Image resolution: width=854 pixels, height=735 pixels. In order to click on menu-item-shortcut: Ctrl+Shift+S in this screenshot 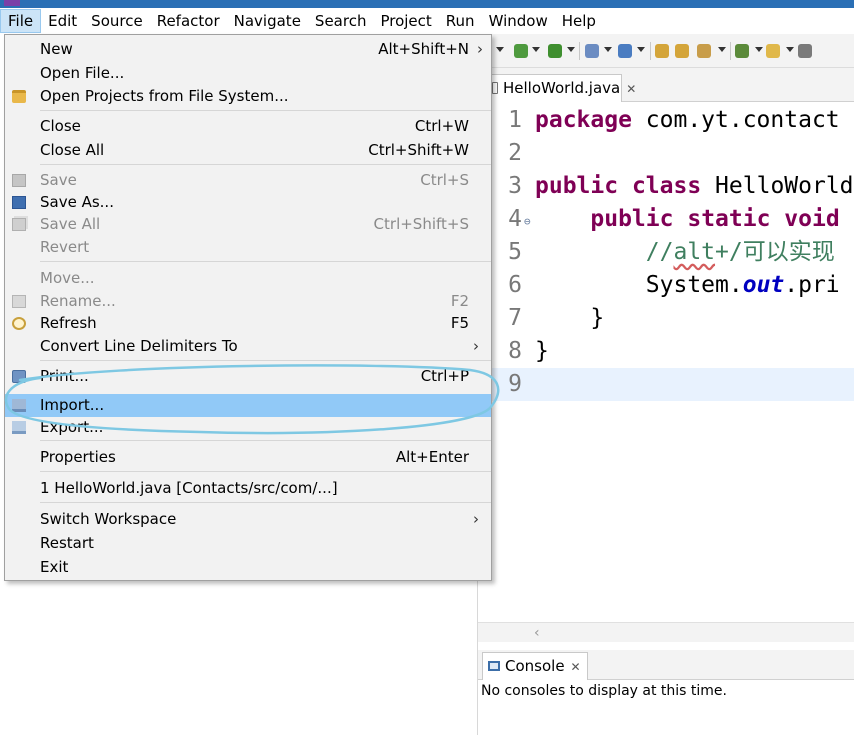, I will do `click(421, 224)`.